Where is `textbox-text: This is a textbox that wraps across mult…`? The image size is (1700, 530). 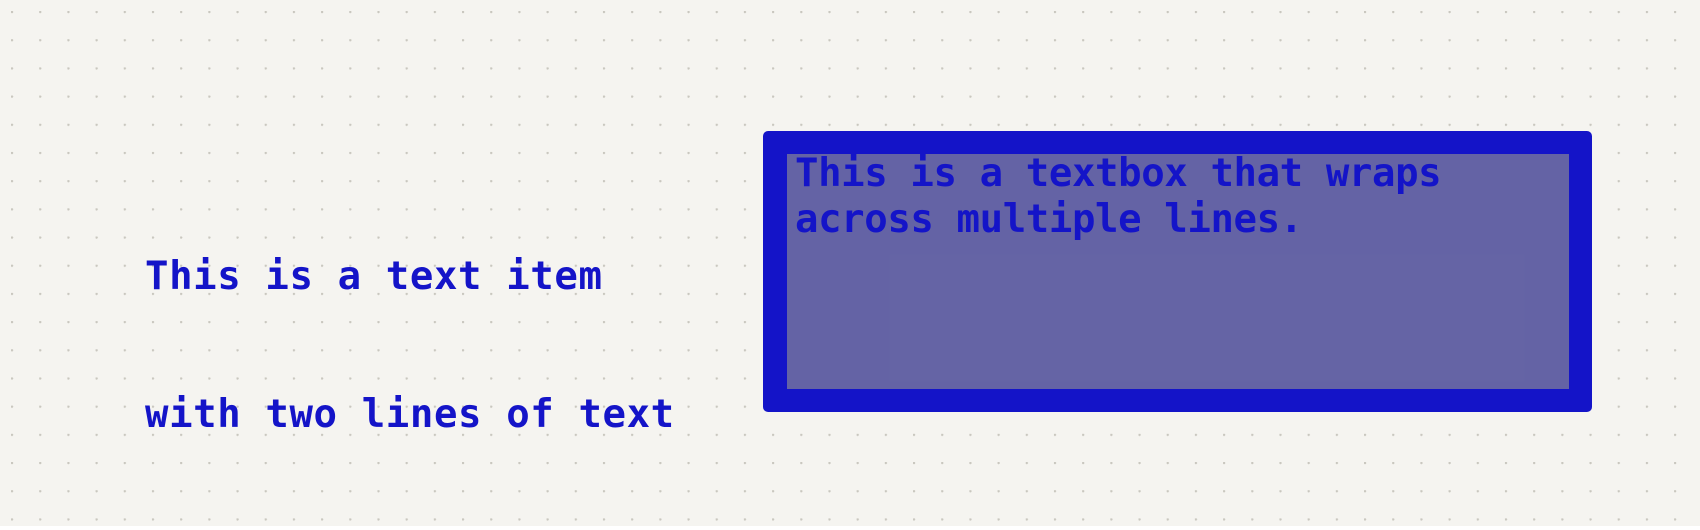
textbox-text: This is a textbox that wraps across mult… is located at coordinates (1118, 198).